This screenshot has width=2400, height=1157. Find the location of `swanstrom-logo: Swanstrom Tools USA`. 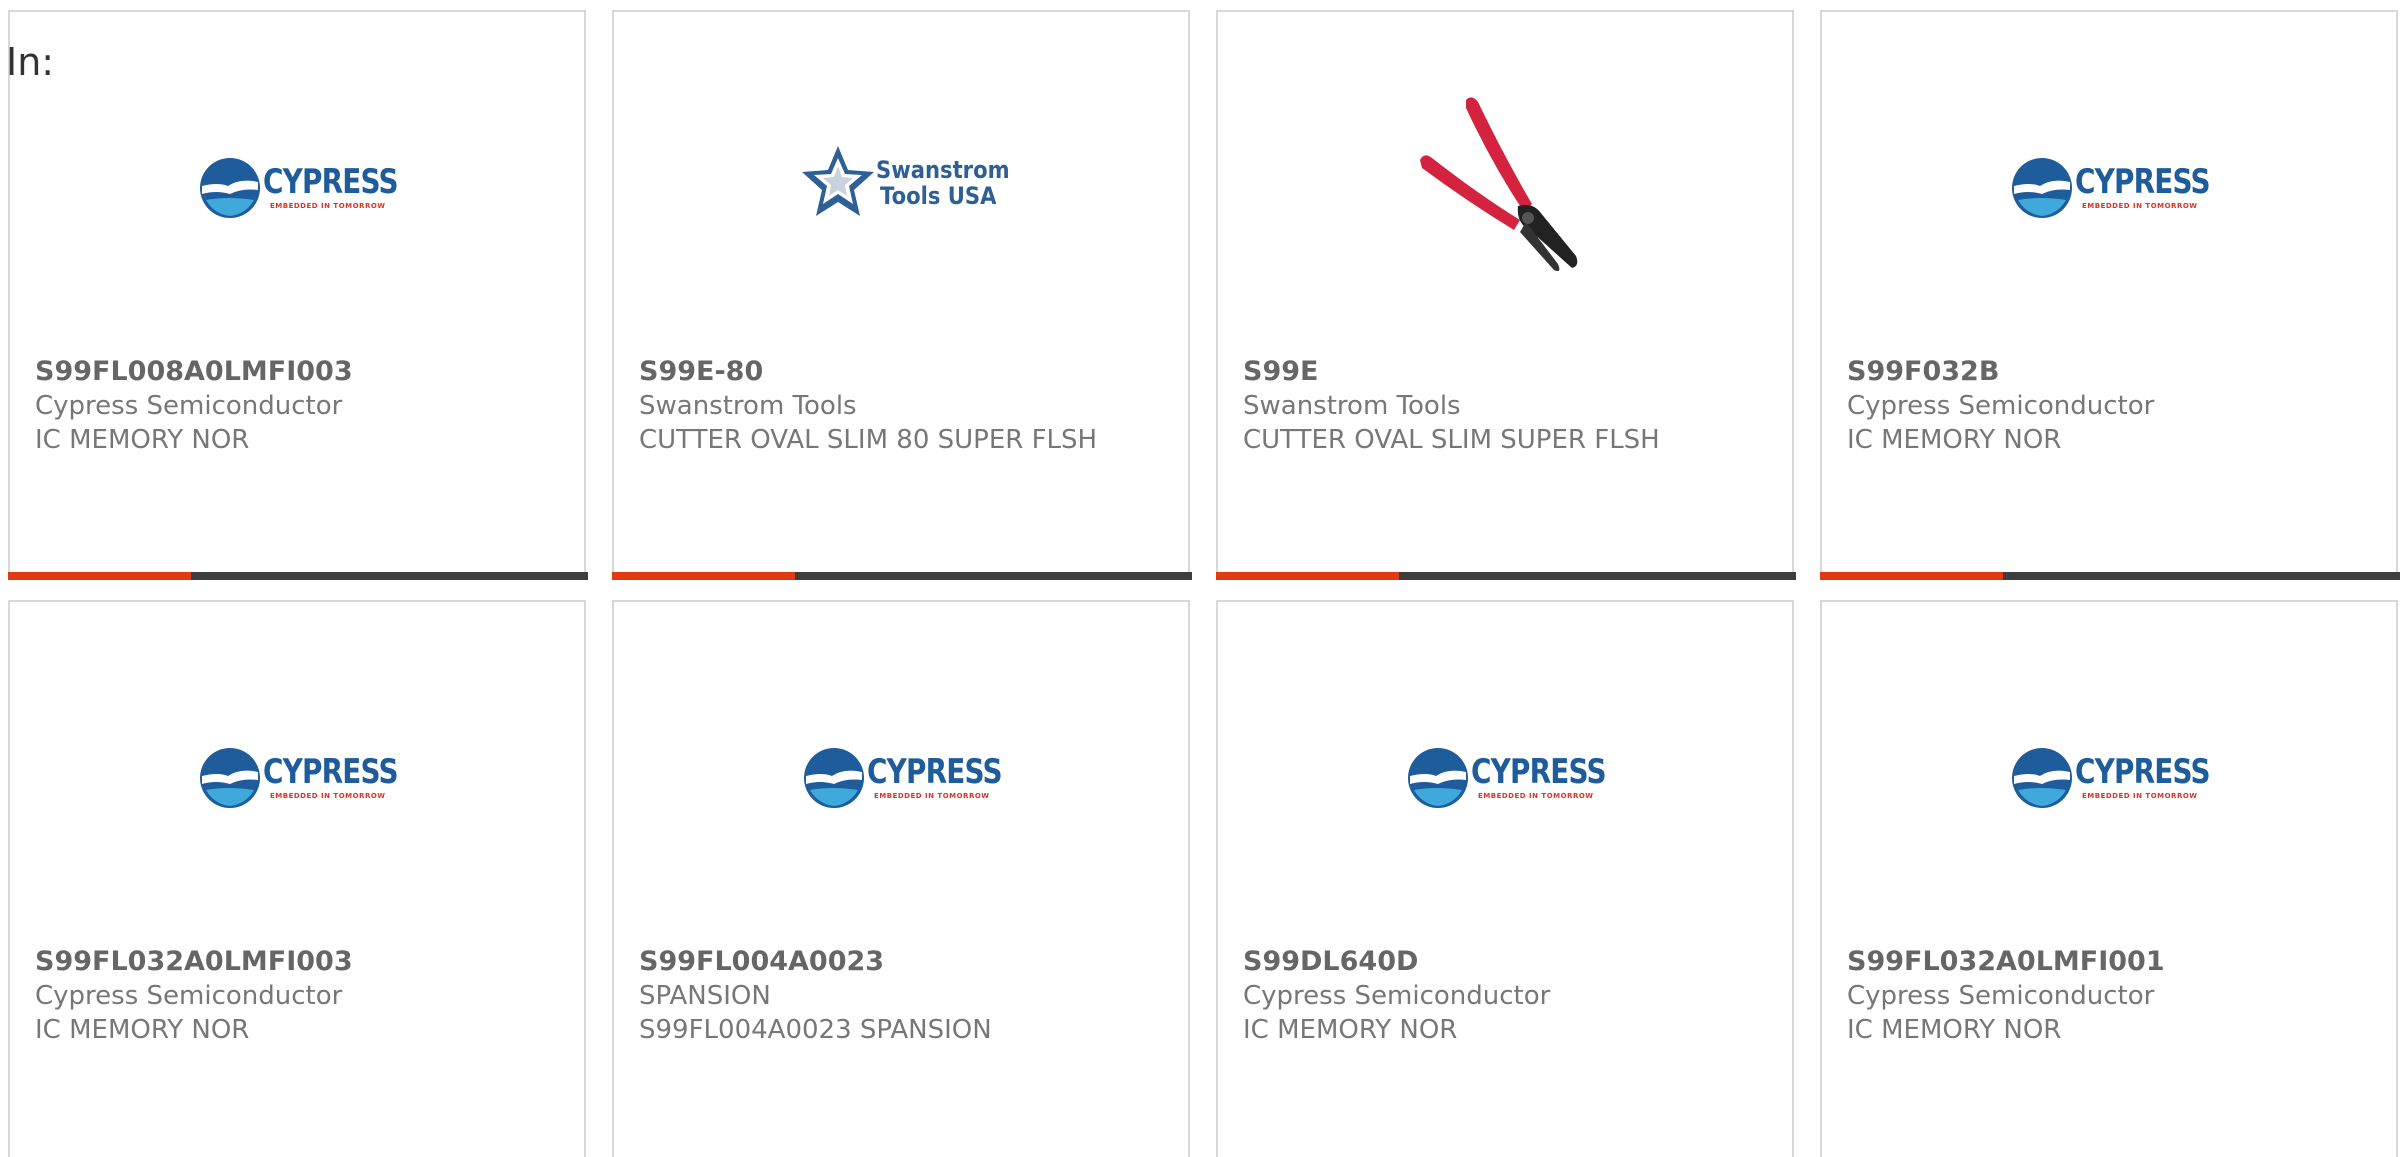

swanstrom-logo: Swanstrom Tools USA is located at coordinates (905, 184).